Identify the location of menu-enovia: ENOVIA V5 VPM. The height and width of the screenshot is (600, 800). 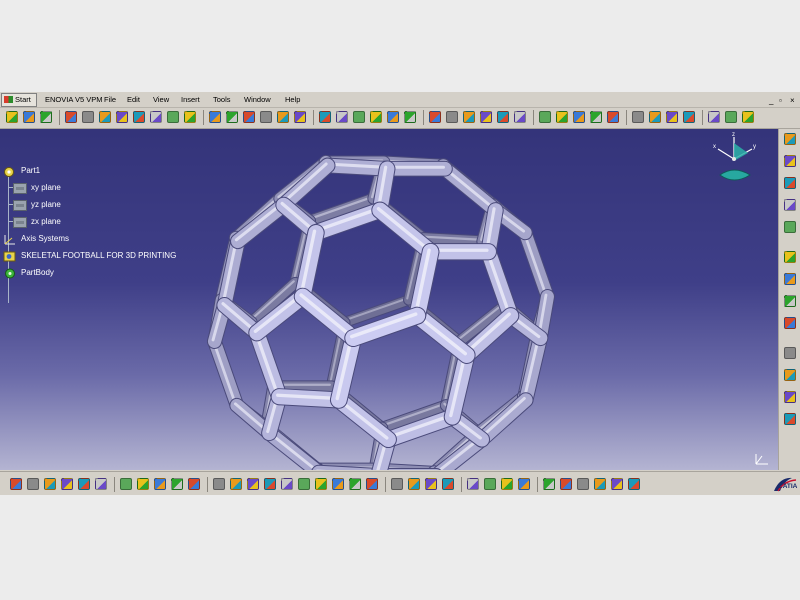
(74, 99).